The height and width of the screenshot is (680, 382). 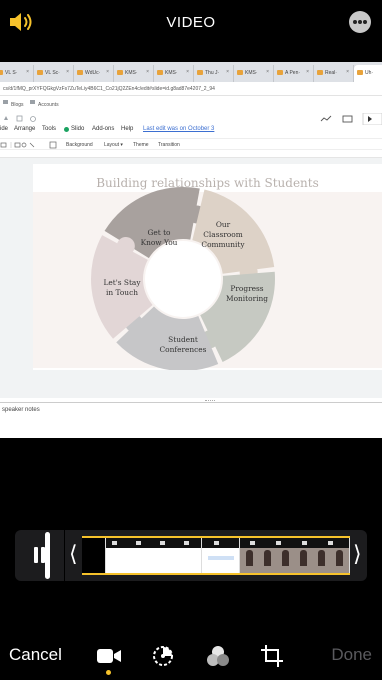 What do you see at coordinates (247, 298) in the screenshot?
I see `svg-text: Monitoring` at bounding box center [247, 298].